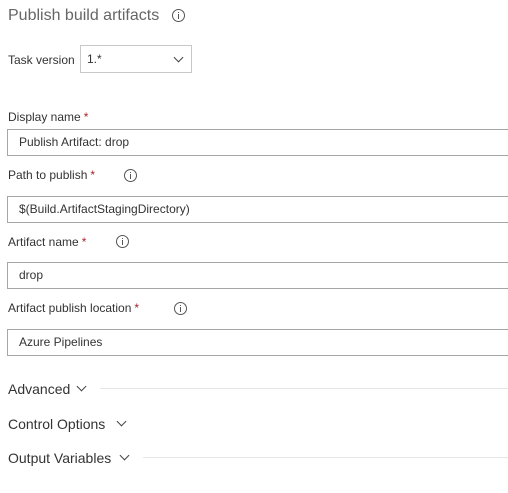 The width and height of the screenshot is (508, 493). What do you see at coordinates (257, 275) in the screenshot?
I see `artifact-name-field: drop` at bounding box center [257, 275].